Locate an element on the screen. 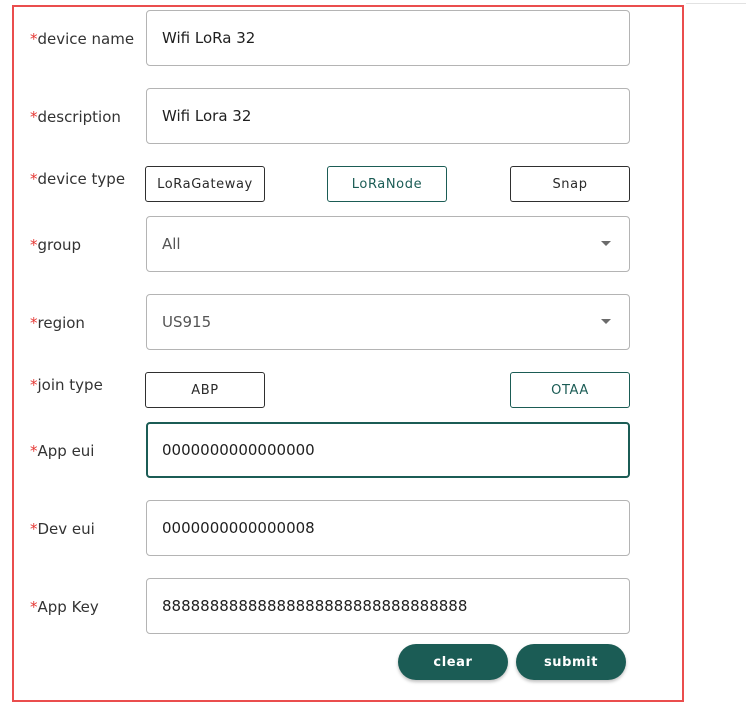 The image size is (746, 711). dev-eui-value: 0000000000000008 is located at coordinates (238, 528).